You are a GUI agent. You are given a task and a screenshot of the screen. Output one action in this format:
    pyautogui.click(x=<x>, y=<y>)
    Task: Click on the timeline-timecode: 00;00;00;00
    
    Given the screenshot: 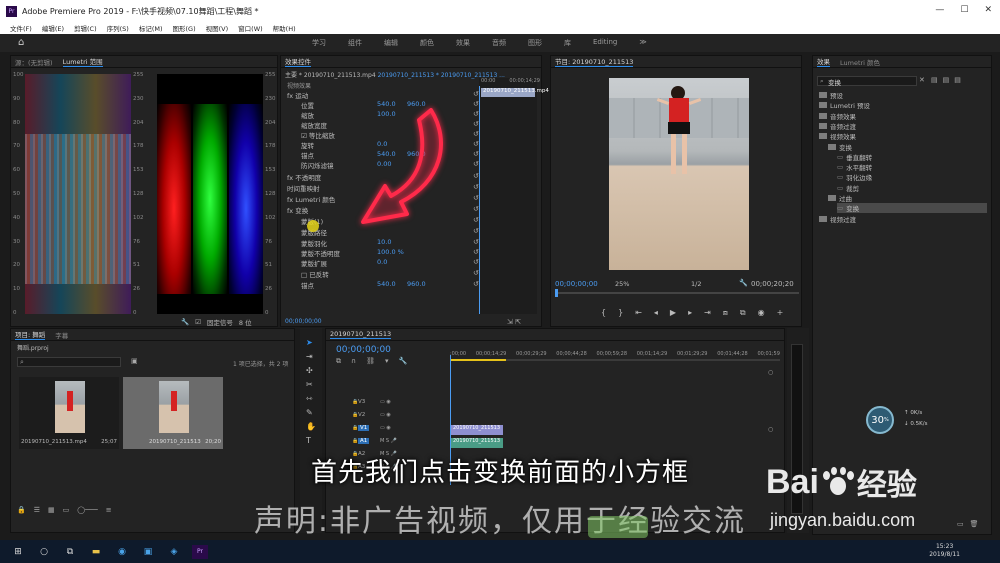 What is the action you would take?
    pyautogui.click(x=363, y=350)
    